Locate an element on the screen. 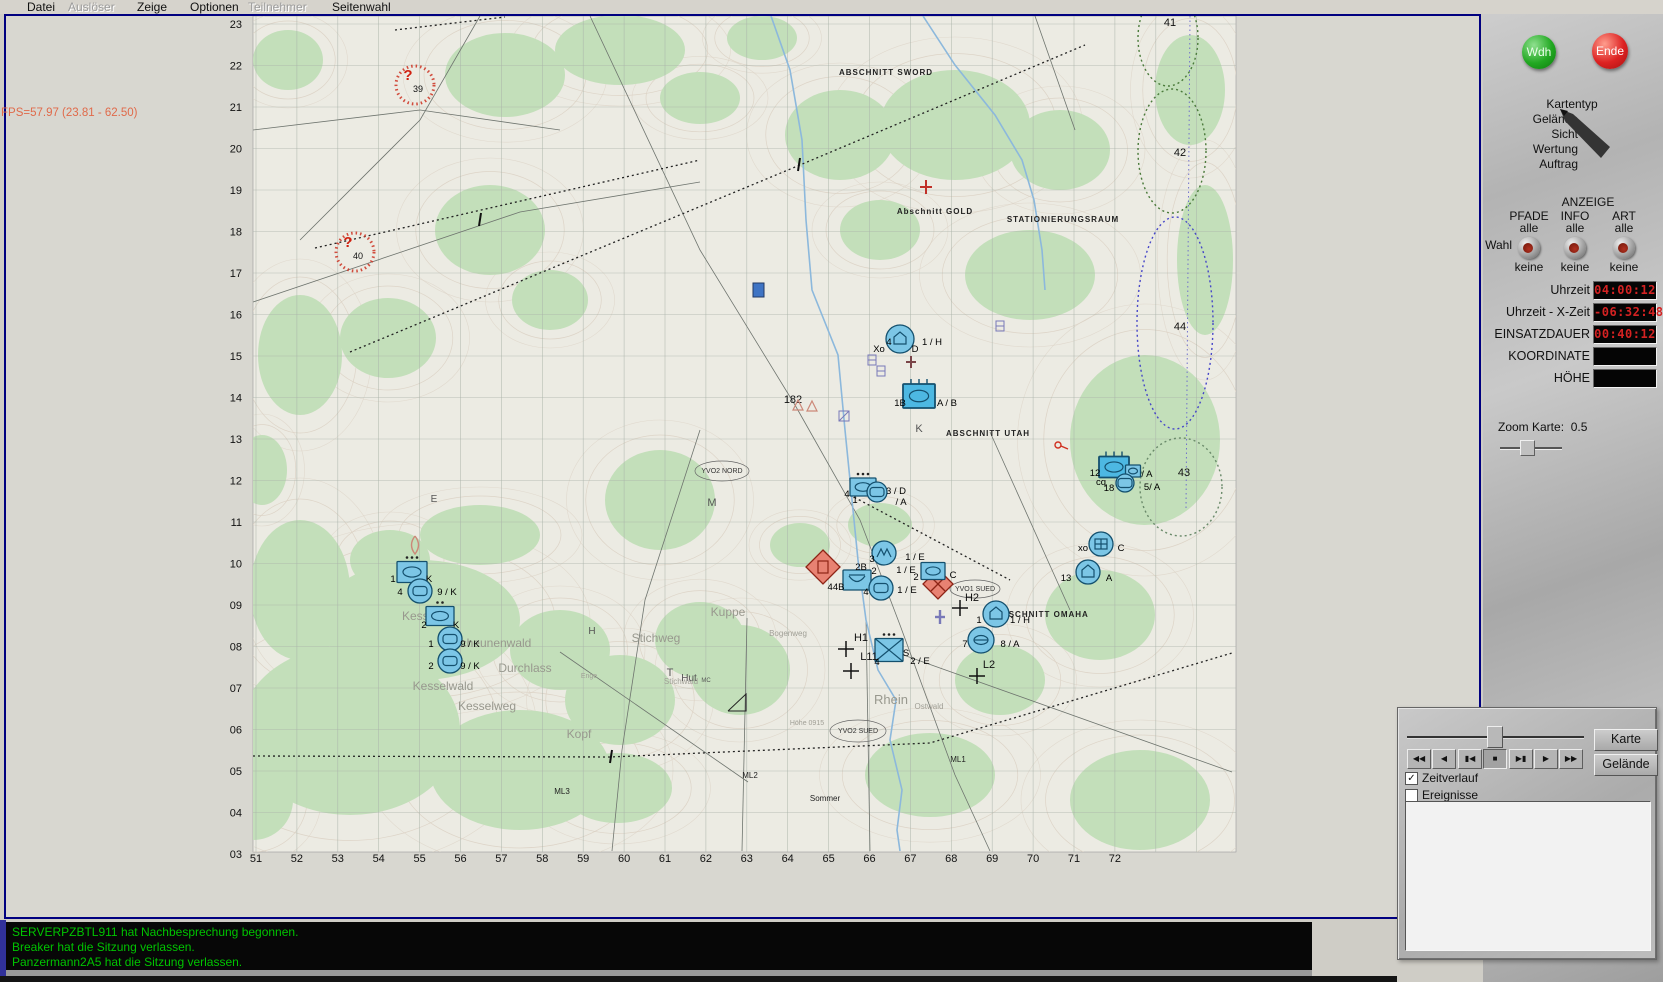 The image size is (1663, 982). grid-row-label: 18 is located at coordinates (236, 233).